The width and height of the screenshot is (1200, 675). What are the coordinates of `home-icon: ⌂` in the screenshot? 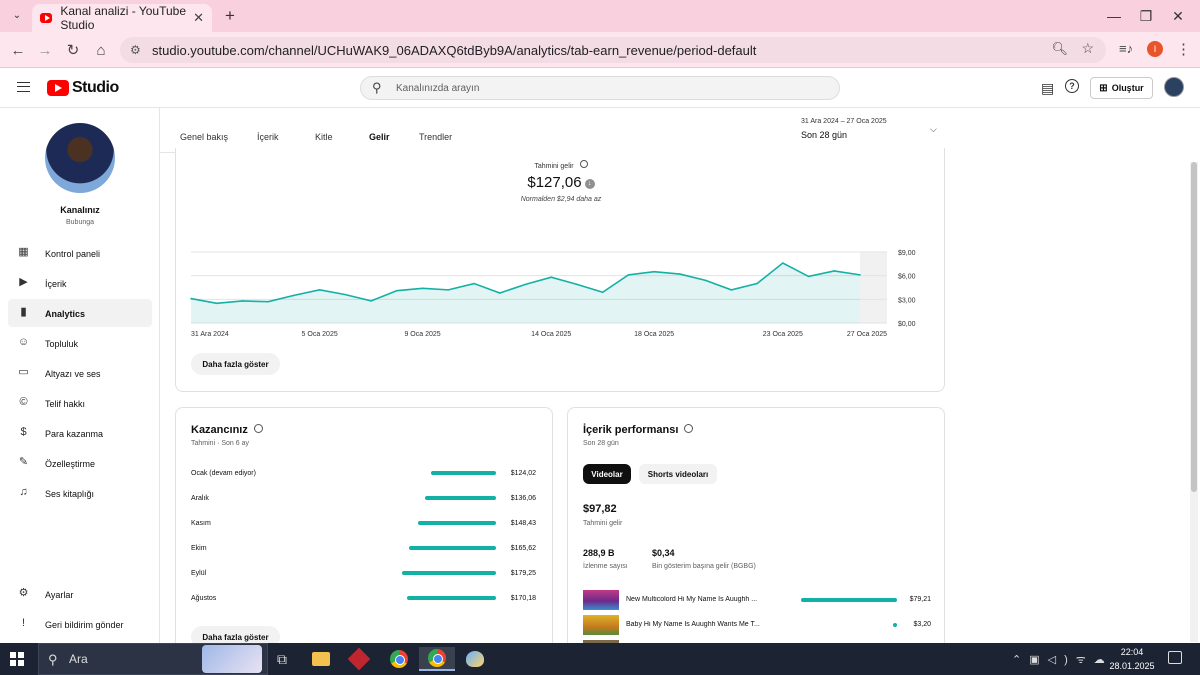 It's located at (101, 50).